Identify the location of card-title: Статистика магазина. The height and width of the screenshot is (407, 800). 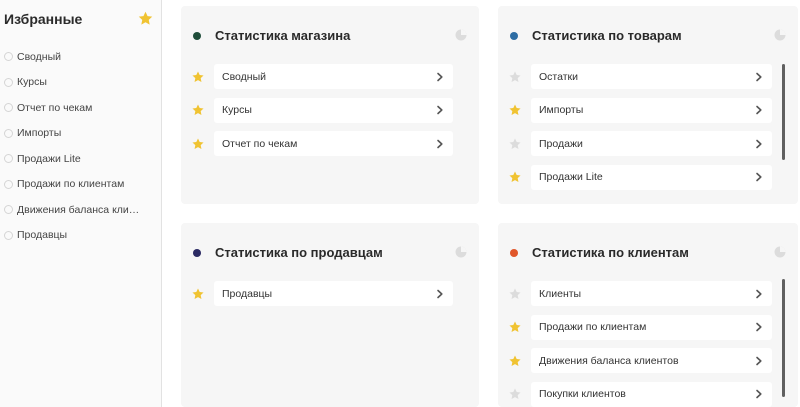
(283, 35).